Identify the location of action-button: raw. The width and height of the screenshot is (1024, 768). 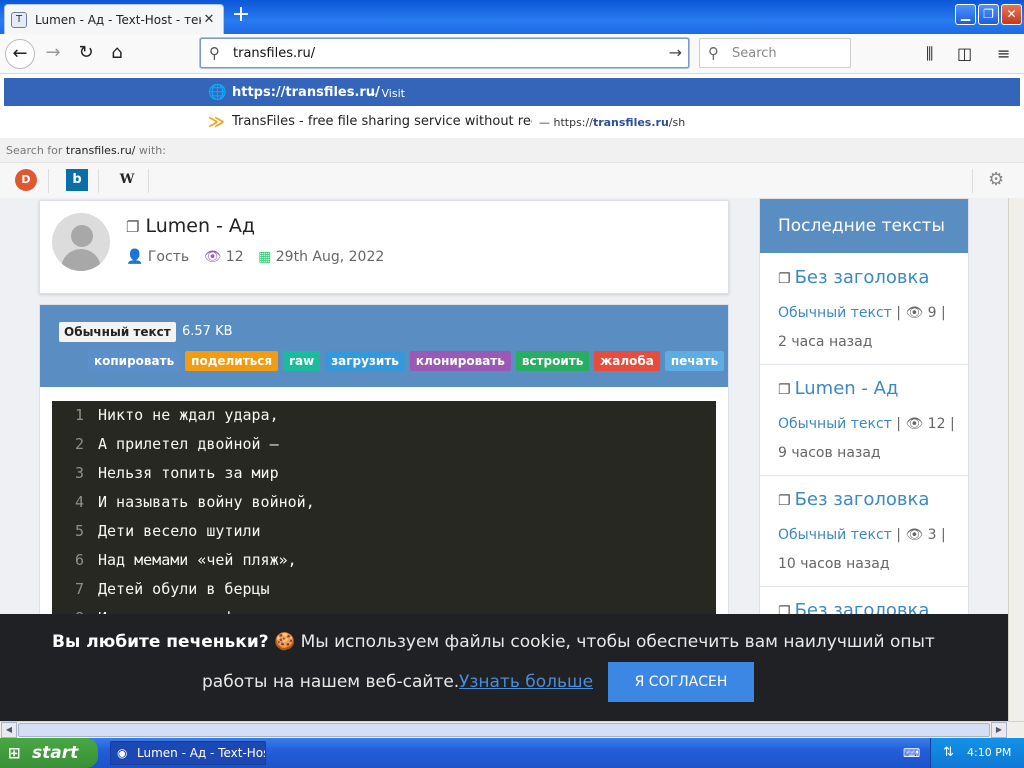
(302, 361).